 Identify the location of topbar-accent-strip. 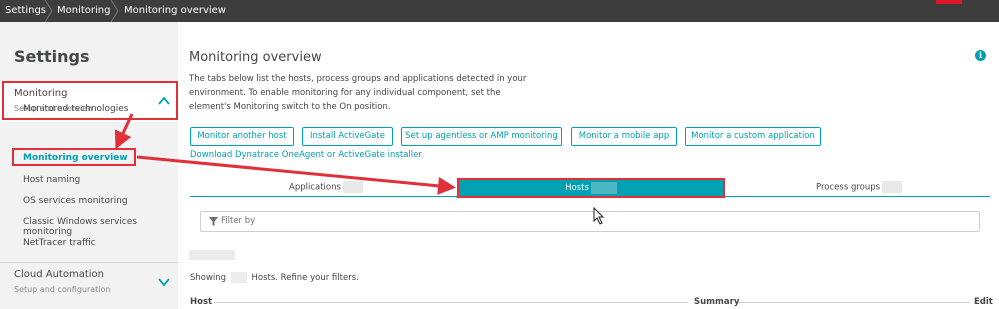
(949, 2).